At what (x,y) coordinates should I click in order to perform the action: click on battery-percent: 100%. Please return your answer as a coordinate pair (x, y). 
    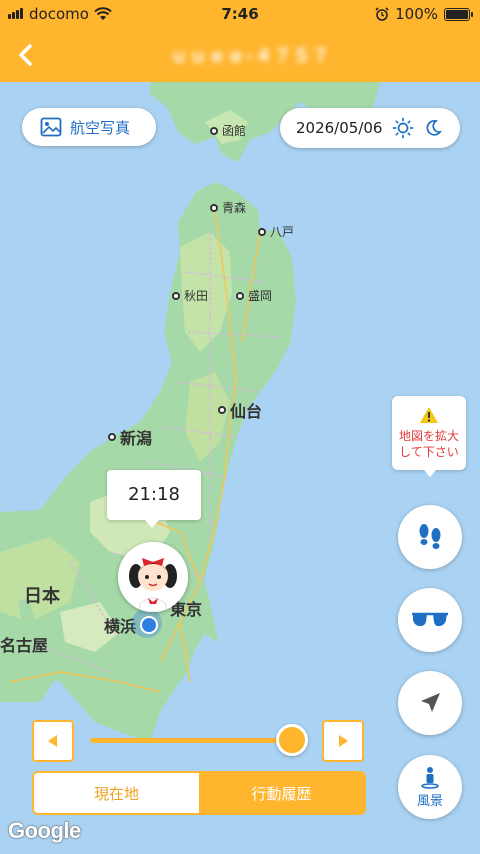
    Looking at the image, I should click on (416, 14).